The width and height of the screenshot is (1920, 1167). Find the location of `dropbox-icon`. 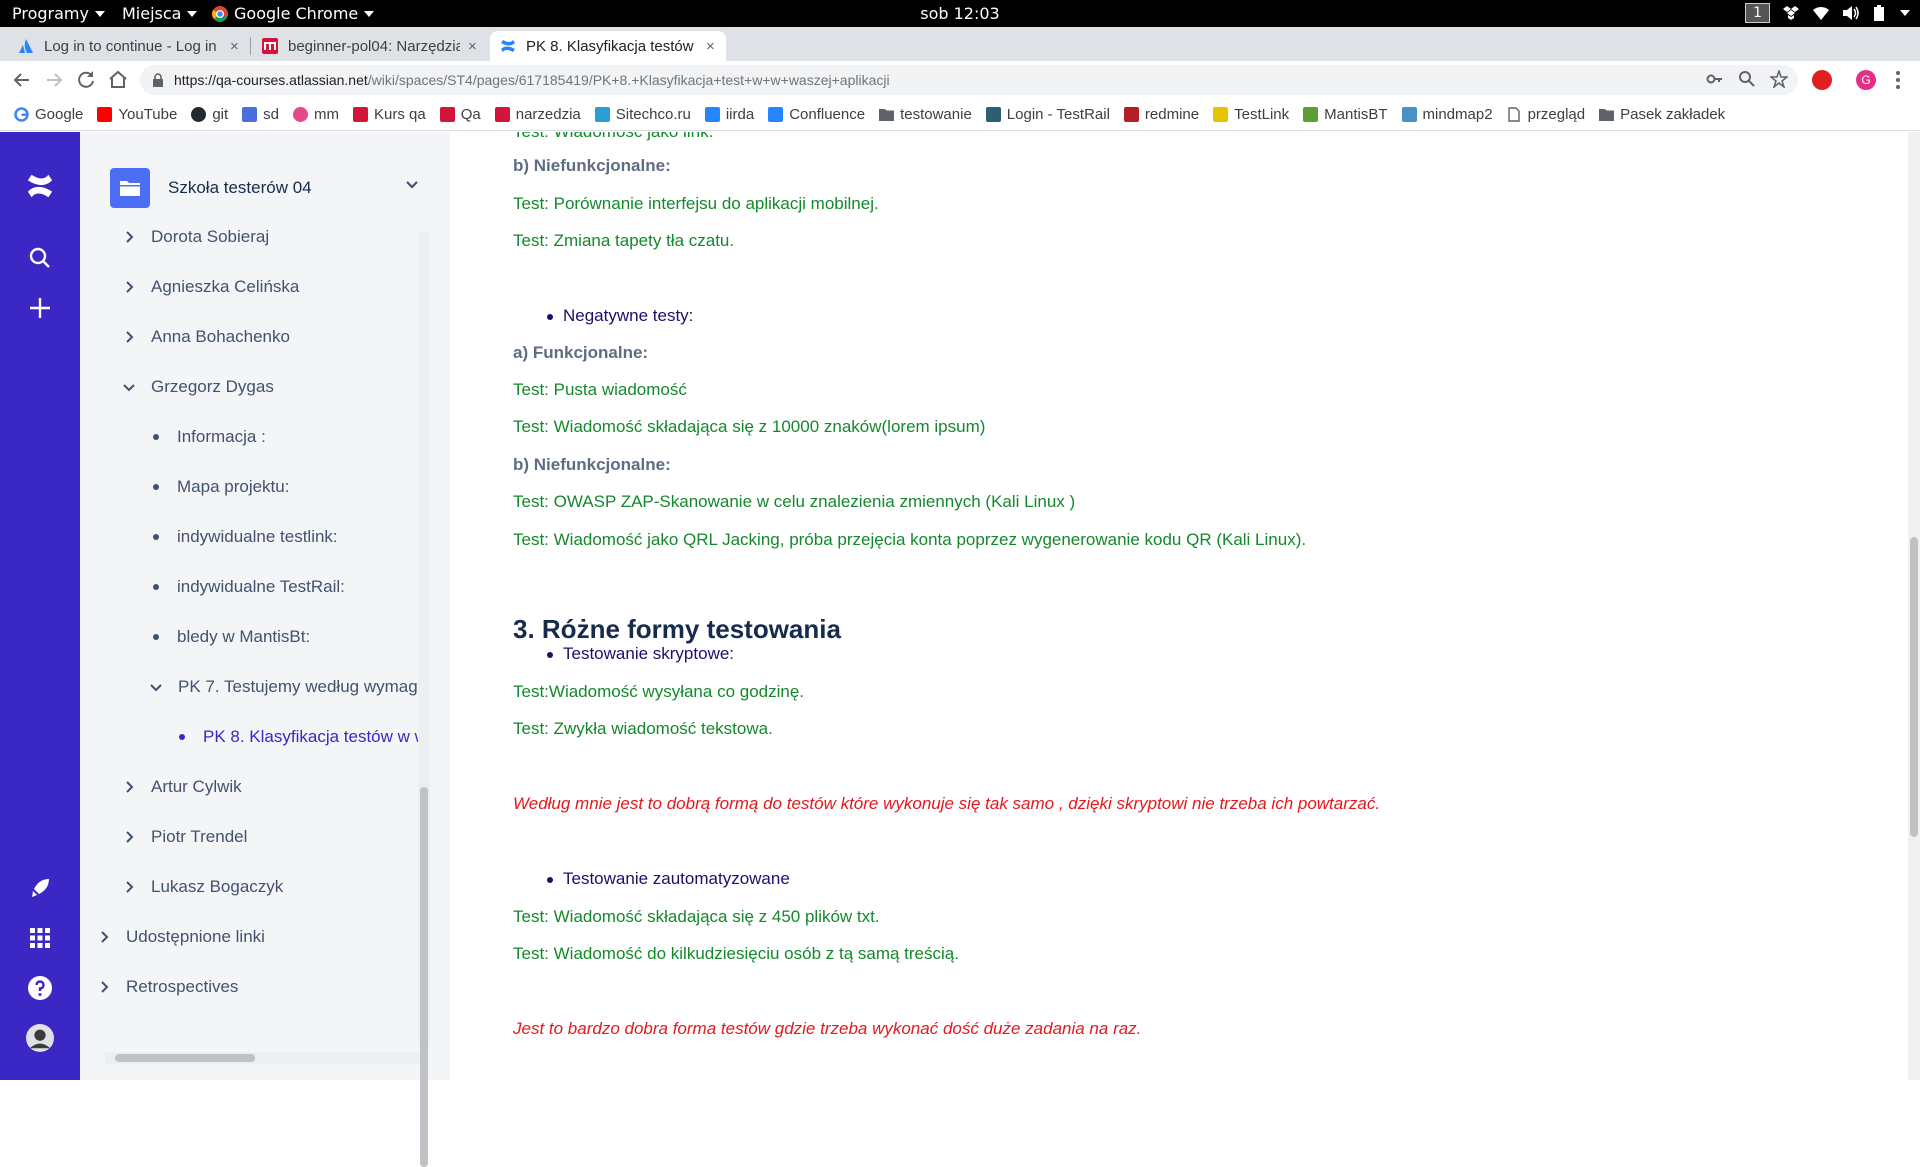

dropbox-icon is located at coordinates (1791, 13).